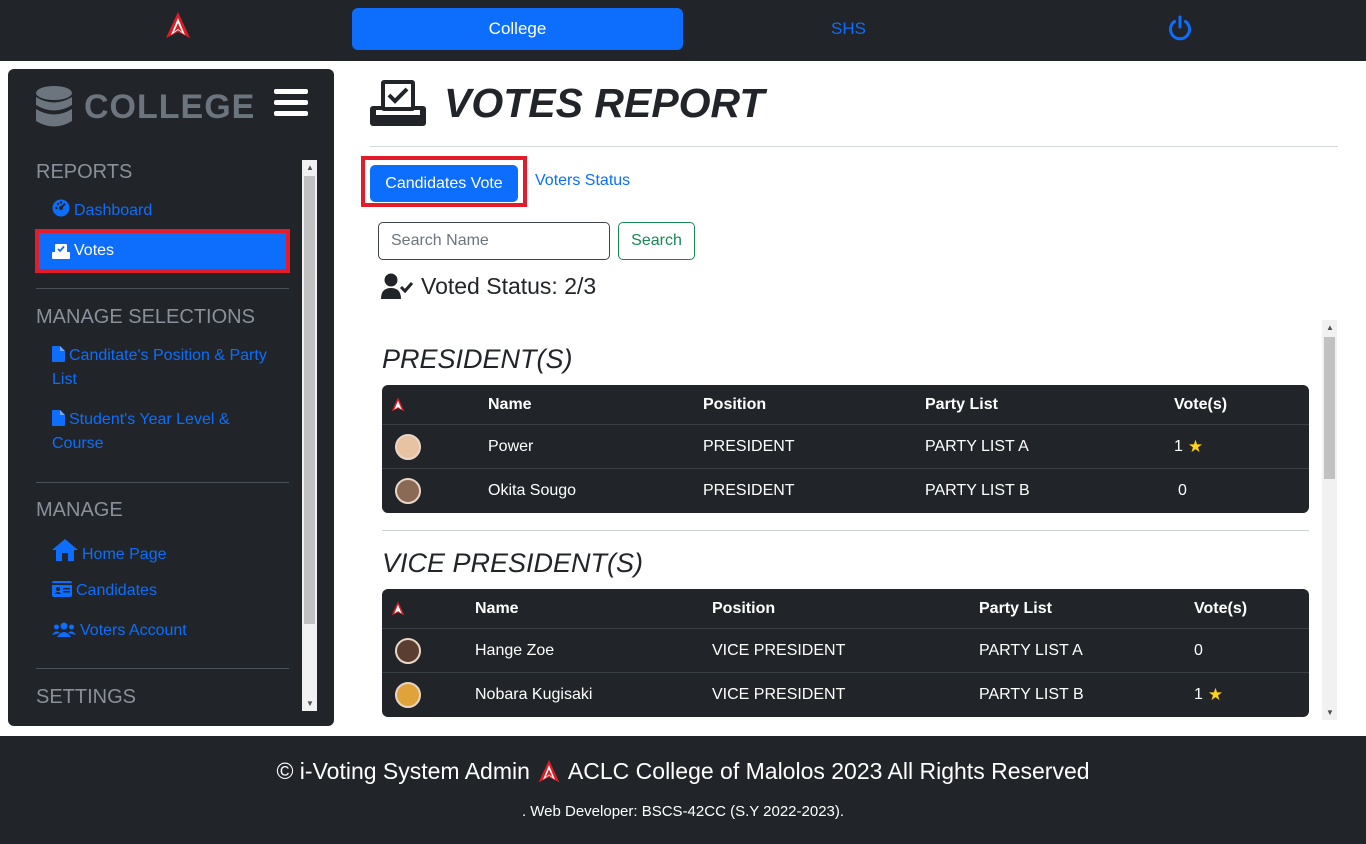 Image resolution: width=1366 pixels, height=844 pixels. What do you see at coordinates (54, 106) in the screenshot?
I see `database-icon` at bounding box center [54, 106].